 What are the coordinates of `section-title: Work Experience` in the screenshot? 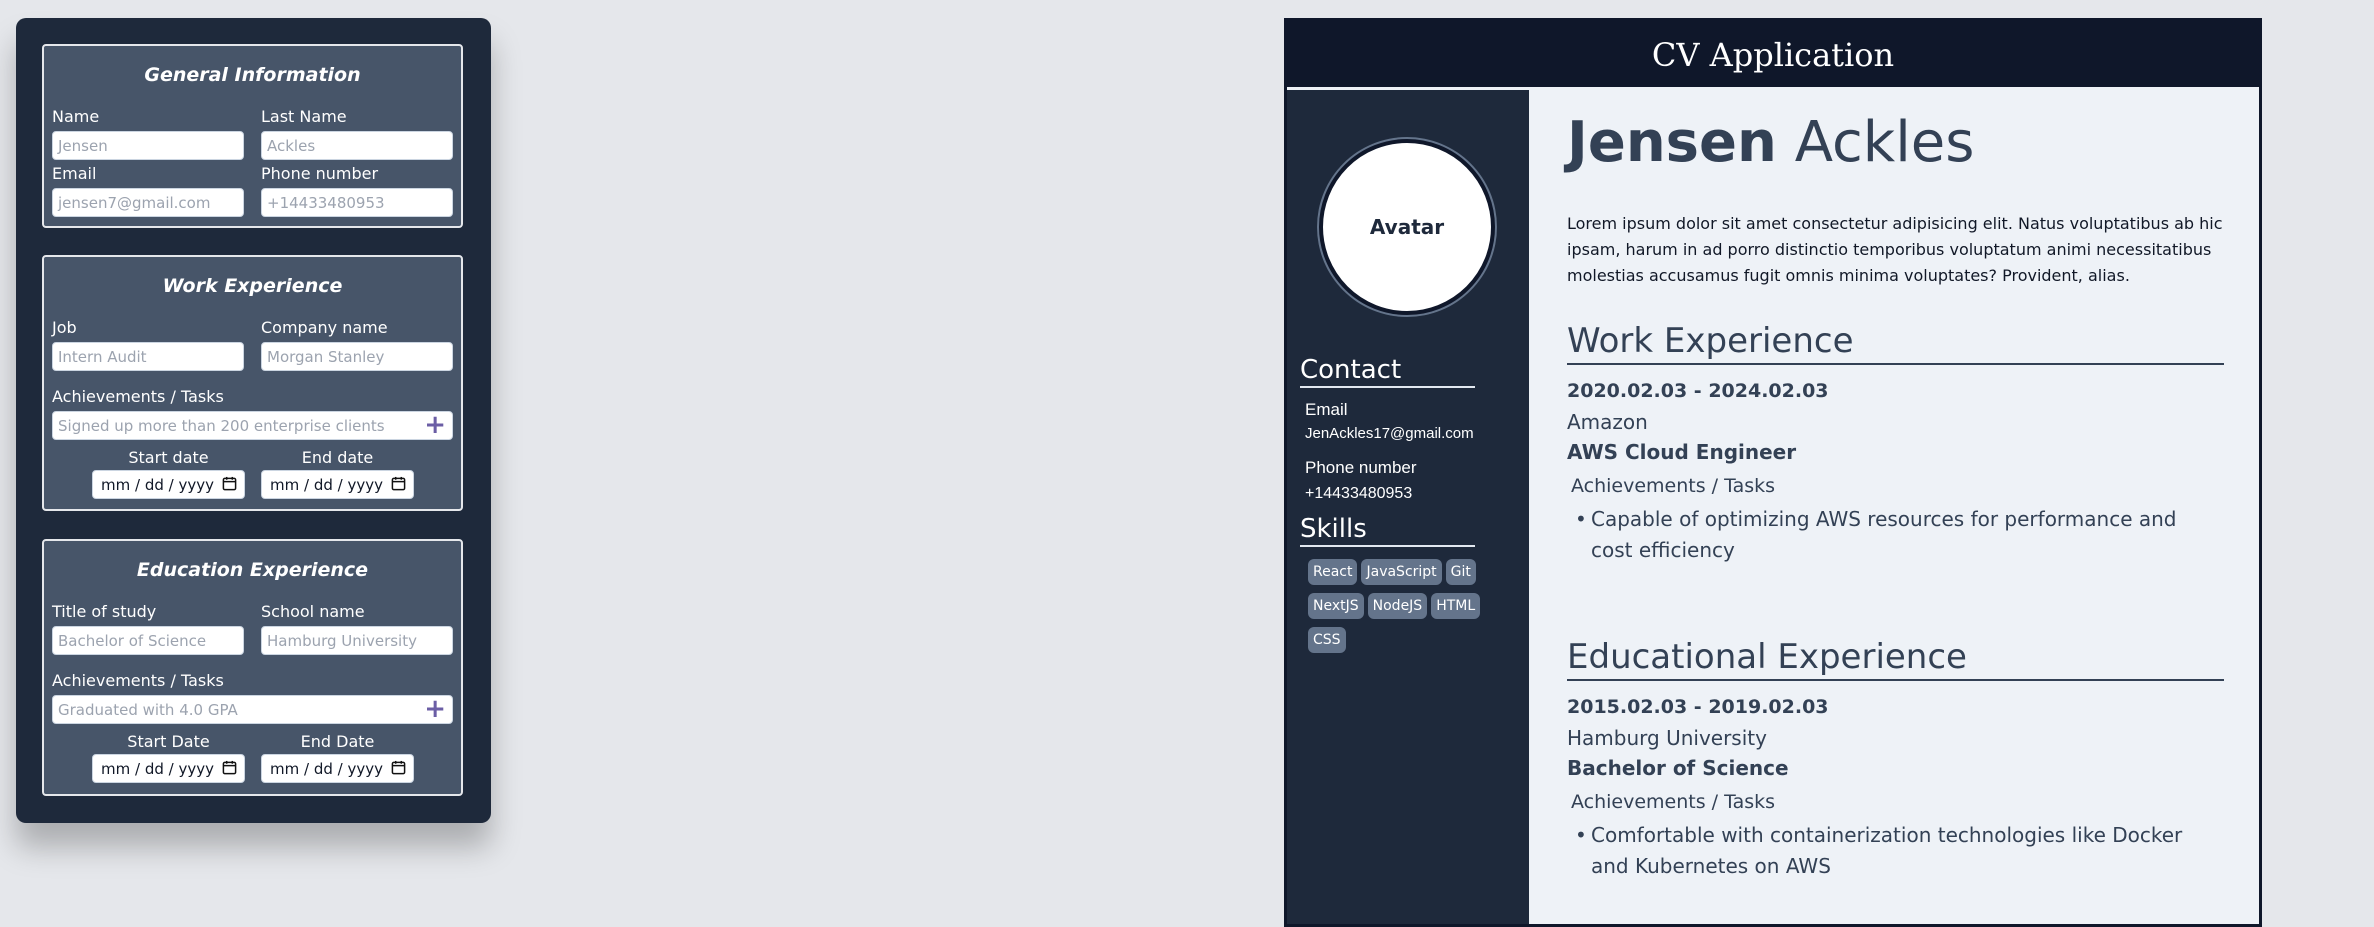 It's located at (252, 286).